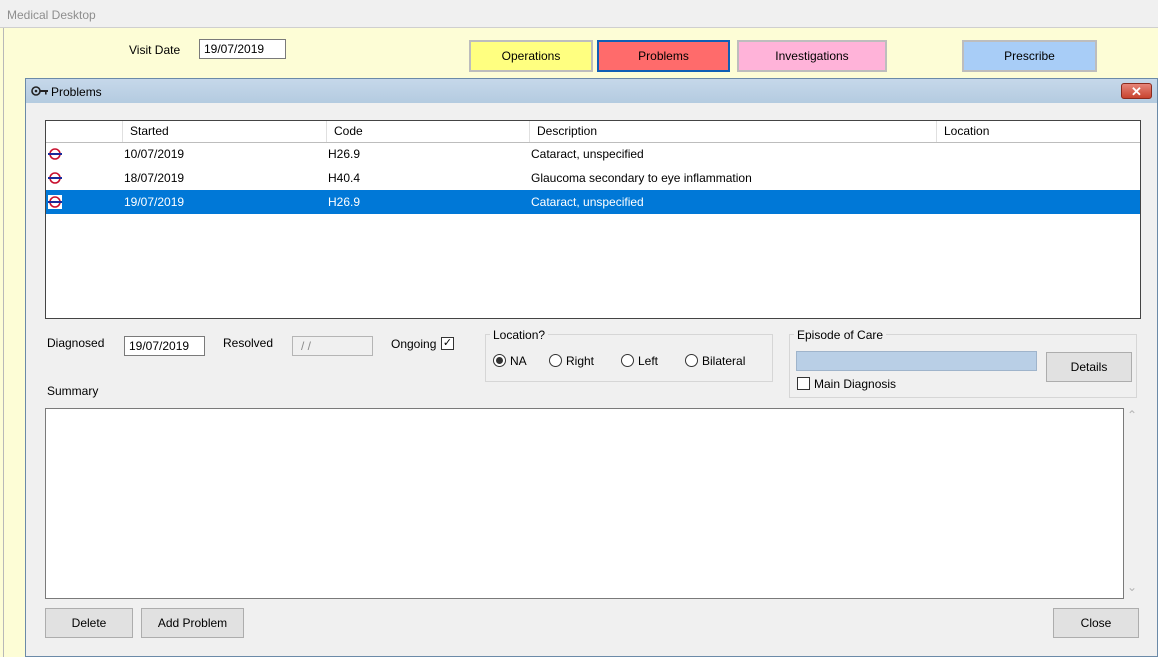 The image size is (1158, 657). I want to click on problems-button: Problems, so click(663, 56).